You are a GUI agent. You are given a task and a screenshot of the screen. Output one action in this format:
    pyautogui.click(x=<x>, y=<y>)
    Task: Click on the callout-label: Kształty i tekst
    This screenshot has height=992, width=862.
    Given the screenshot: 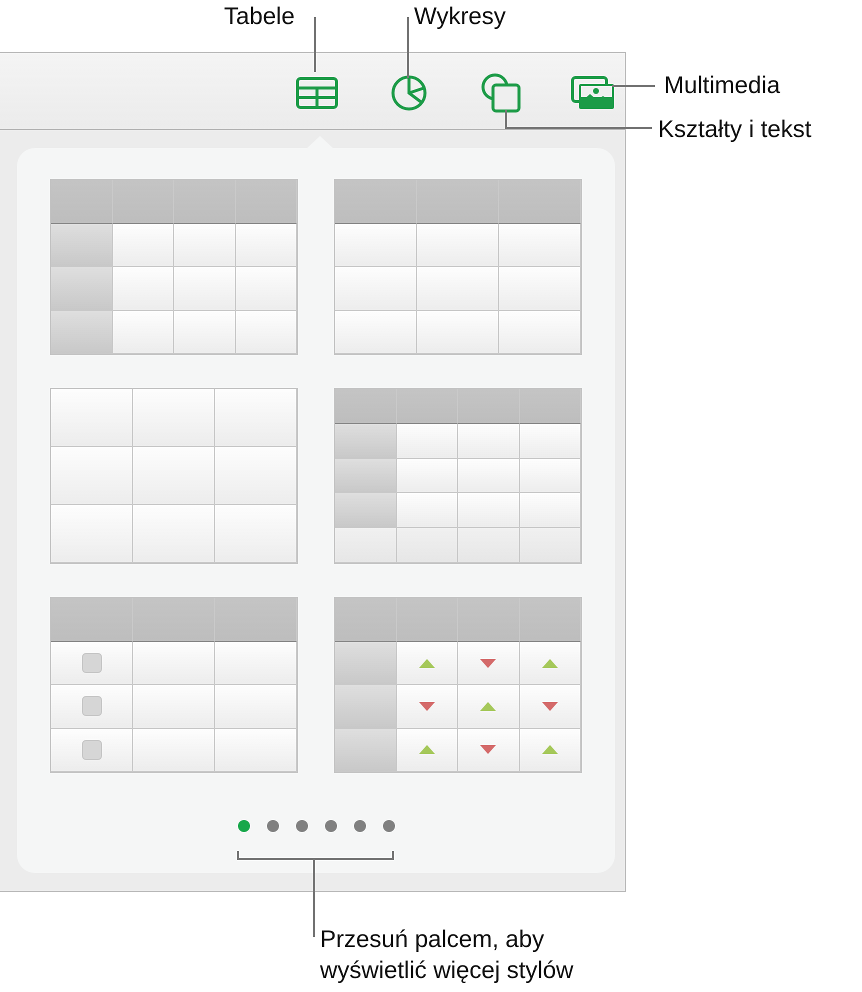 What is the action you would take?
    pyautogui.click(x=735, y=130)
    